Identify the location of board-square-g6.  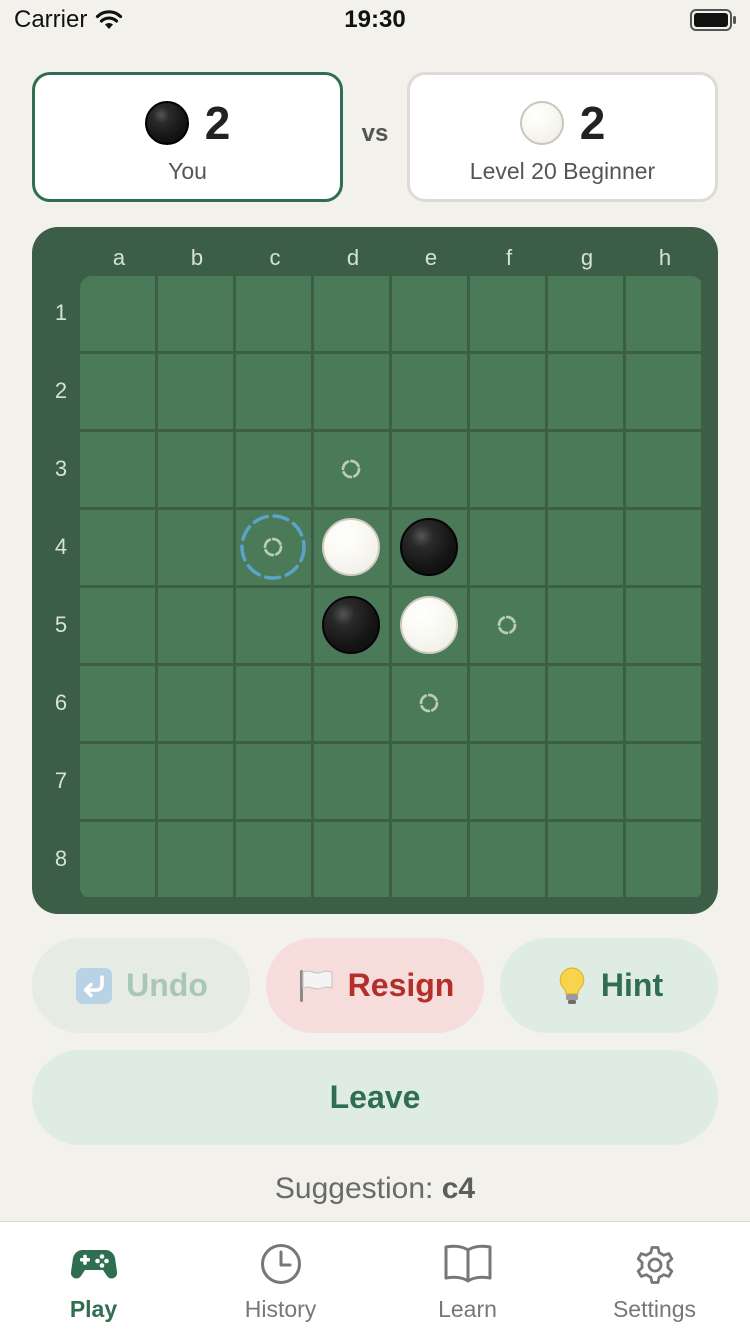
(585, 703).